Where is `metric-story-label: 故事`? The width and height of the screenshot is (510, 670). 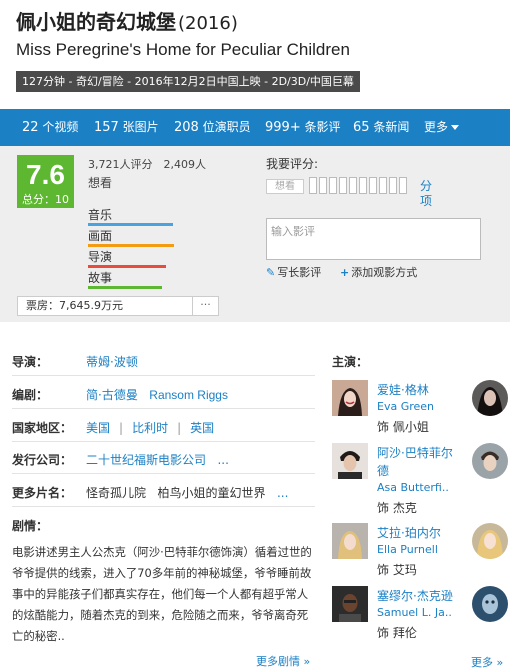
metric-story-label: 故事 is located at coordinates (100, 278).